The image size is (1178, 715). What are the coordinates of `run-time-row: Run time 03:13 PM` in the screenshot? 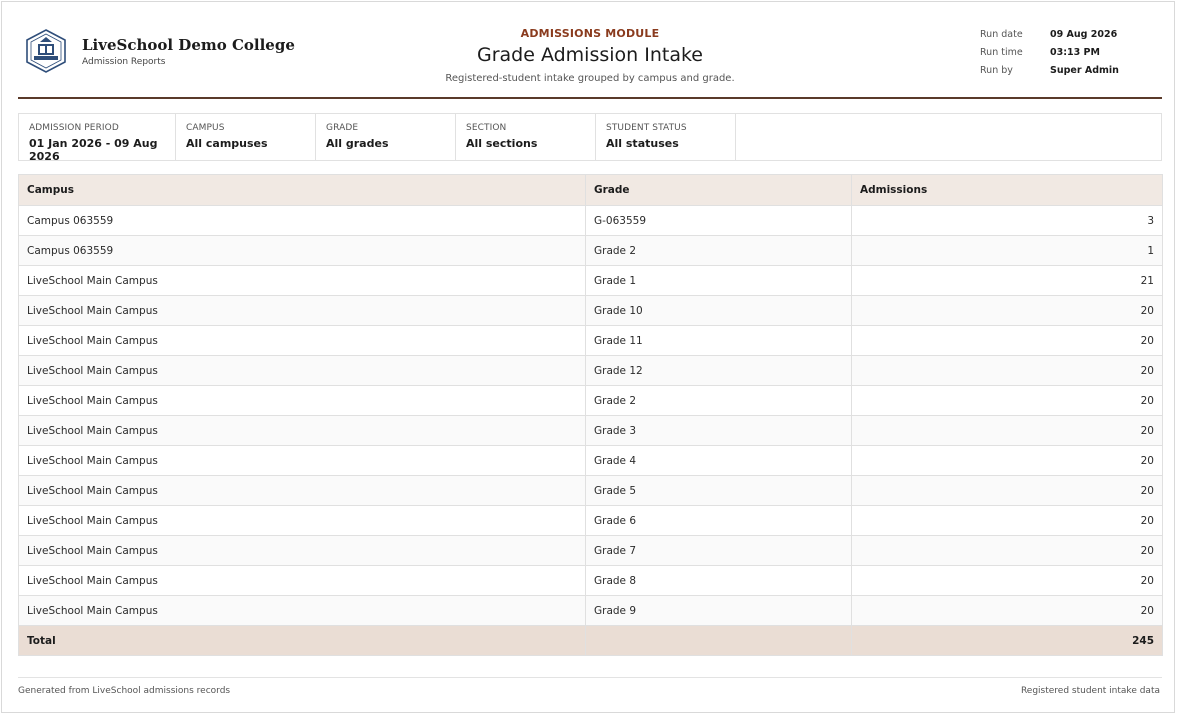 It's located at (1070, 55).